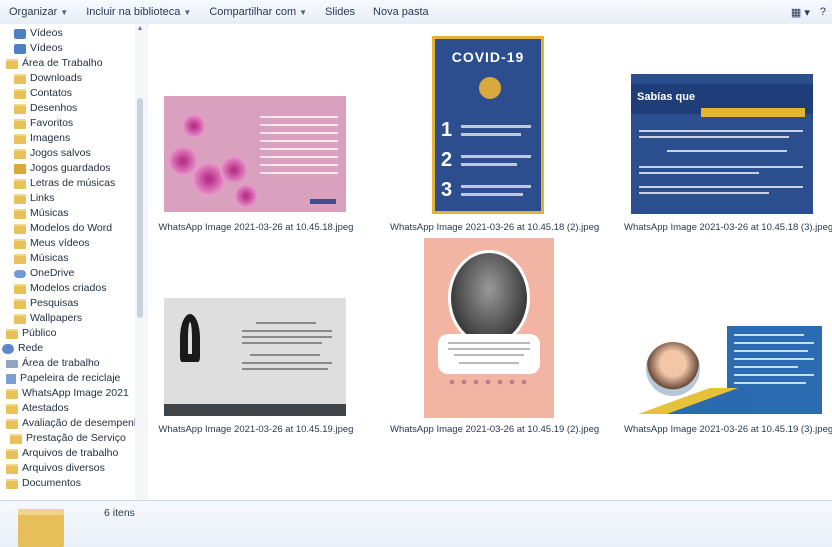 Image resolution: width=832 pixels, height=547 pixels. Describe the element at coordinates (54, 63) in the screenshot. I see `sidebar-item: Área de Trabalho` at that location.